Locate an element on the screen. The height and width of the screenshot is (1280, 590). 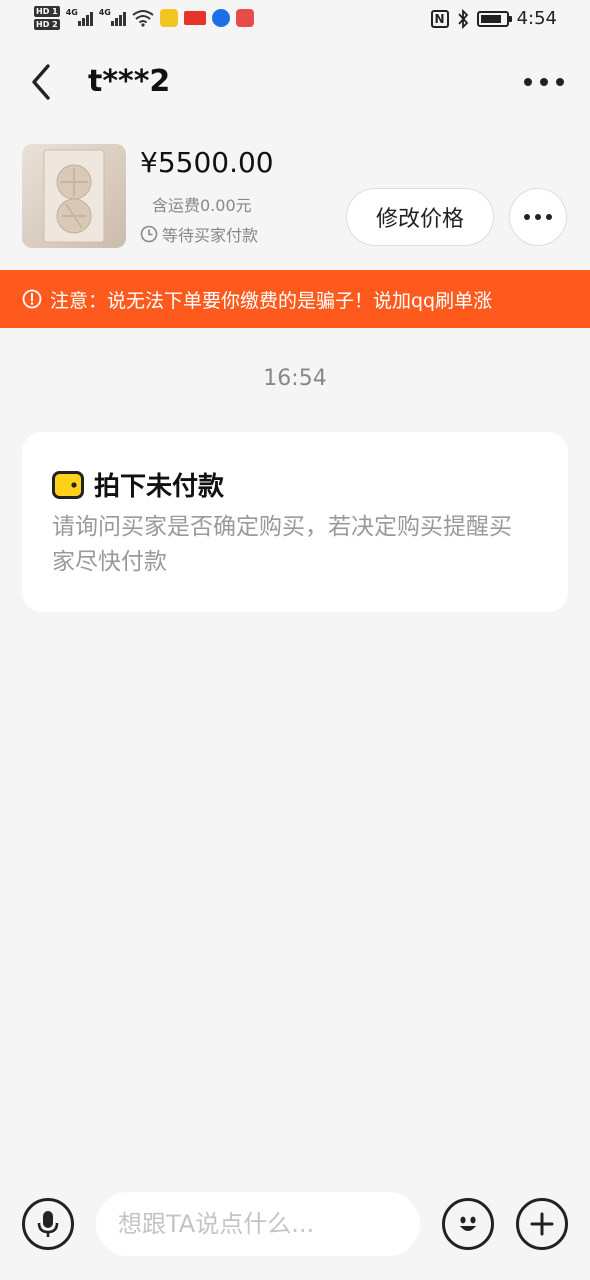
emoji-button is located at coordinates (468, 1224).